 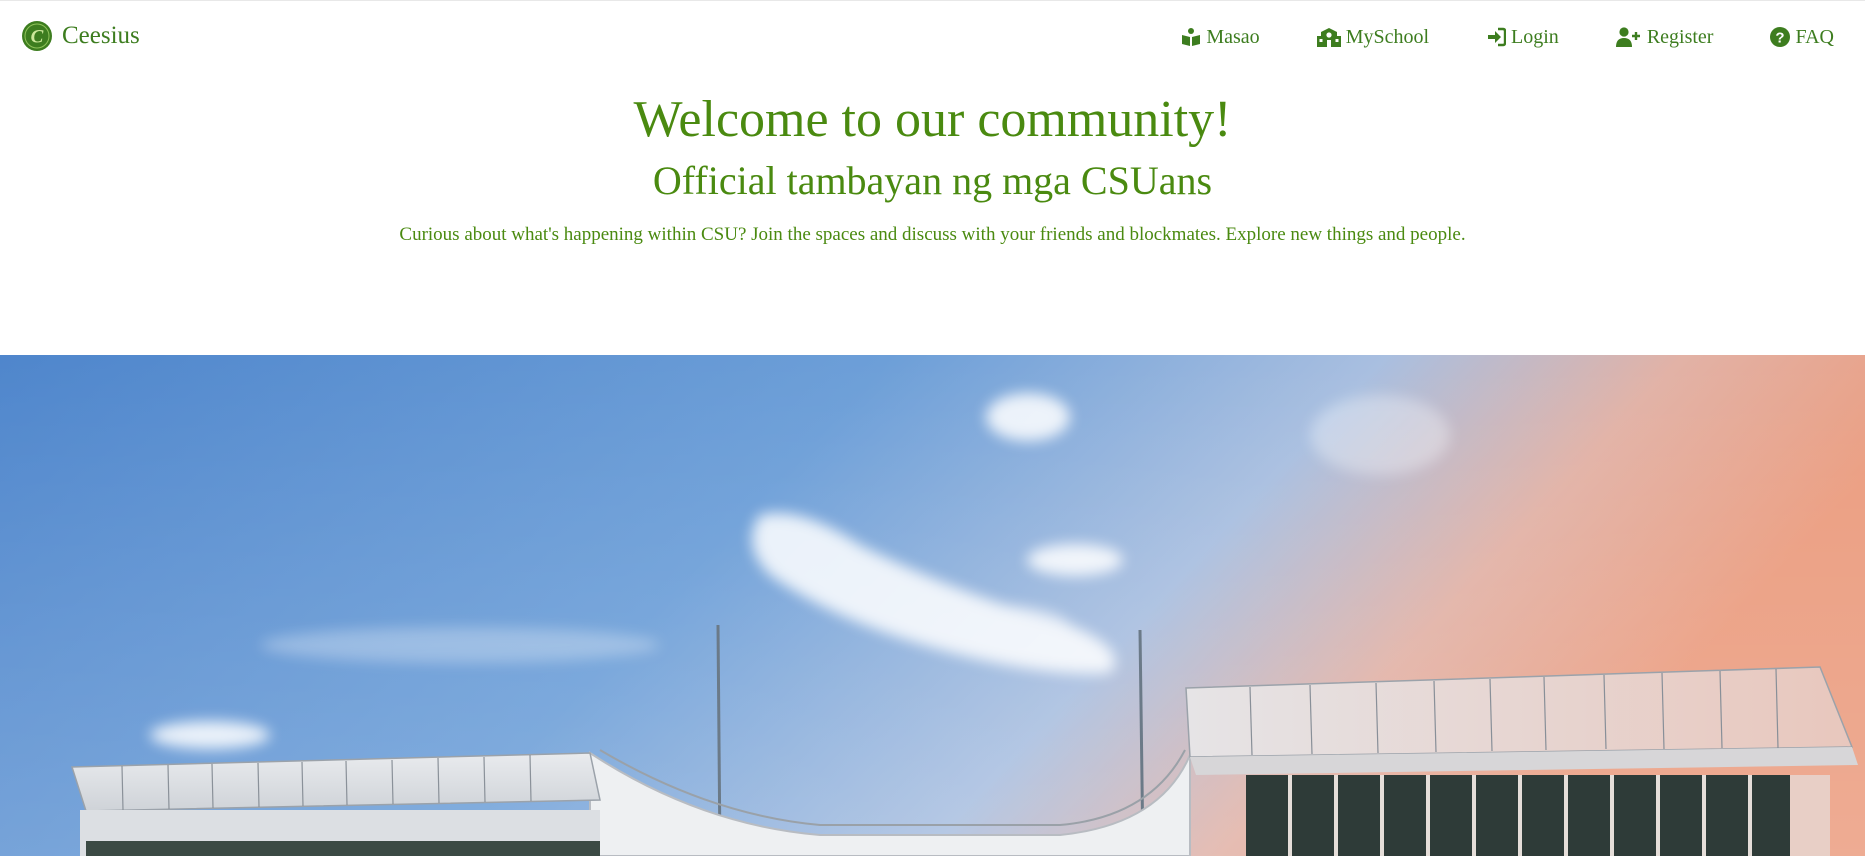 I want to click on nav-register-label: Register, so click(x=1680, y=37).